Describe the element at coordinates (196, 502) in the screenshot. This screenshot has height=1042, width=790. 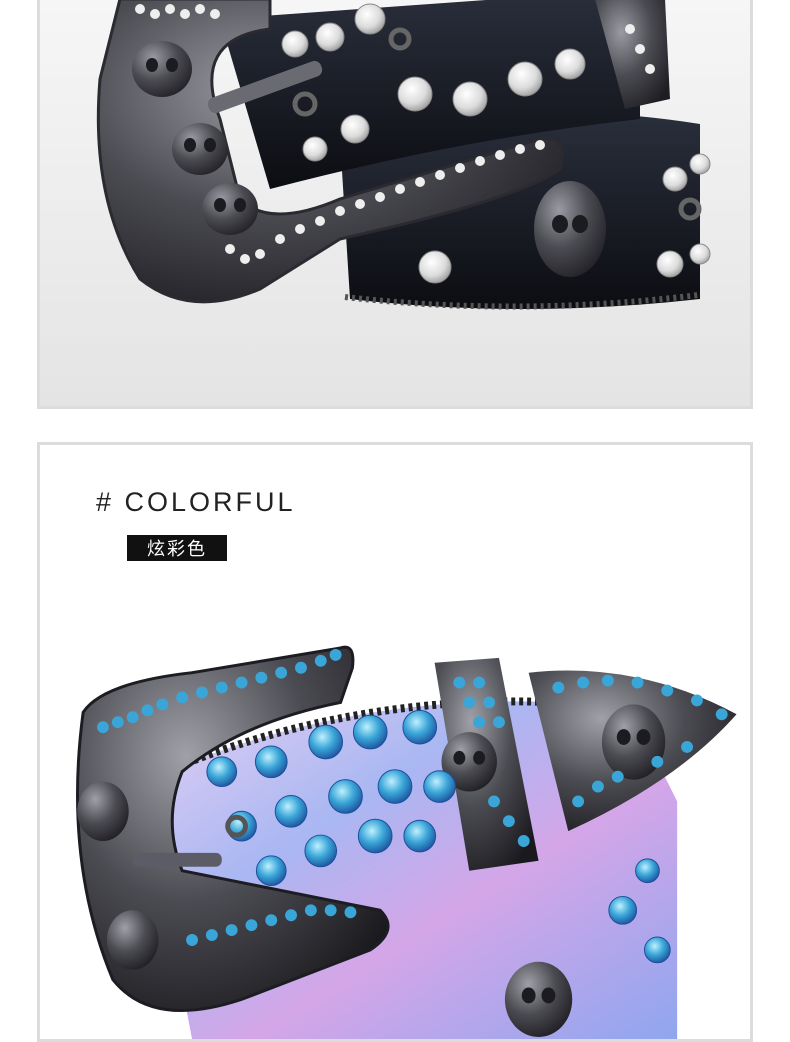
I see `section-heading: # COLORFUL` at that location.